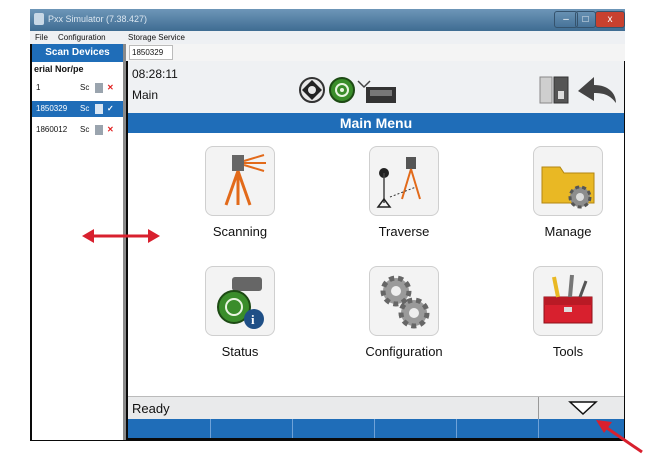  I want to click on resize-double-arrow-icon, so click(121, 236).